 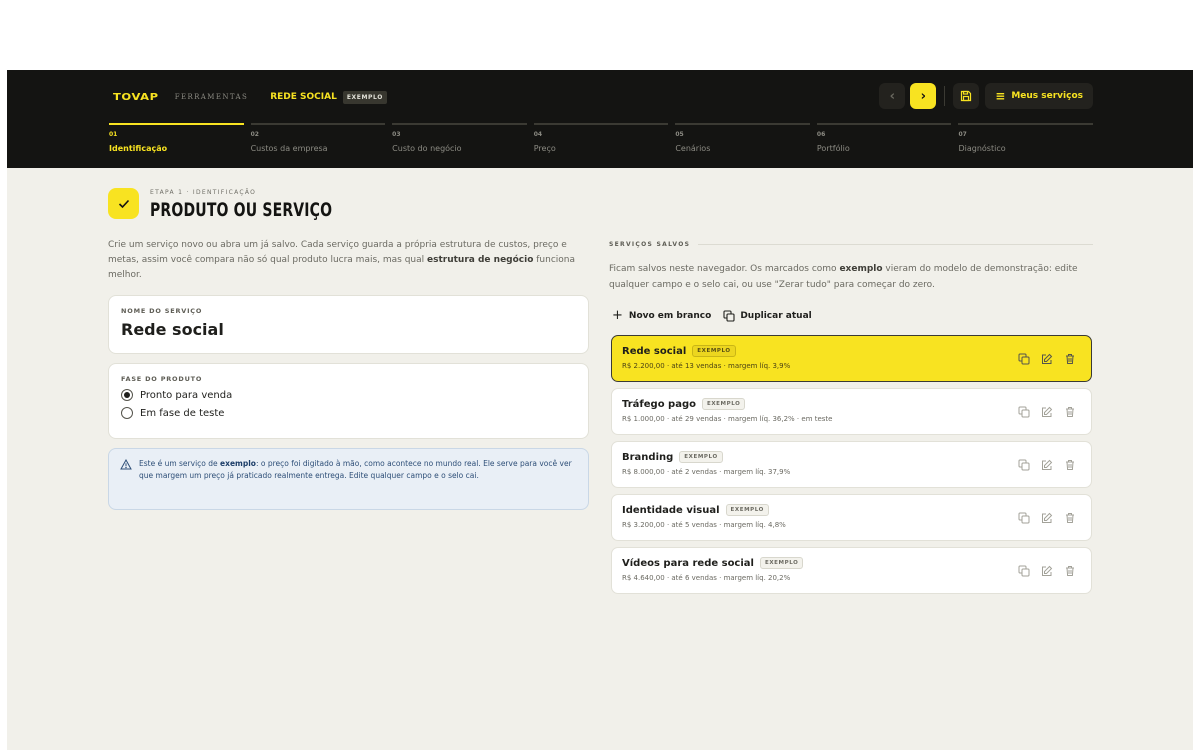 I want to click on phase-option-label: Em fase de teste, so click(x=182, y=413).